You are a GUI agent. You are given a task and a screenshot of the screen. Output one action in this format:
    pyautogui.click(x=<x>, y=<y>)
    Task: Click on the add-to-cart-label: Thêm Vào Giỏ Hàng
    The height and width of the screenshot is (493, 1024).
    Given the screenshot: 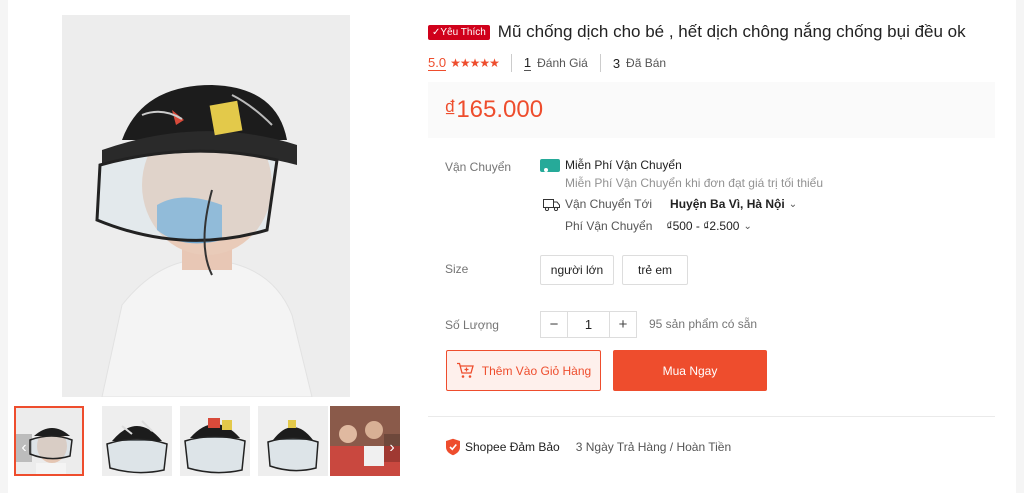 What is the action you would take?
    pyautogui.click(x=536, y=370)
    